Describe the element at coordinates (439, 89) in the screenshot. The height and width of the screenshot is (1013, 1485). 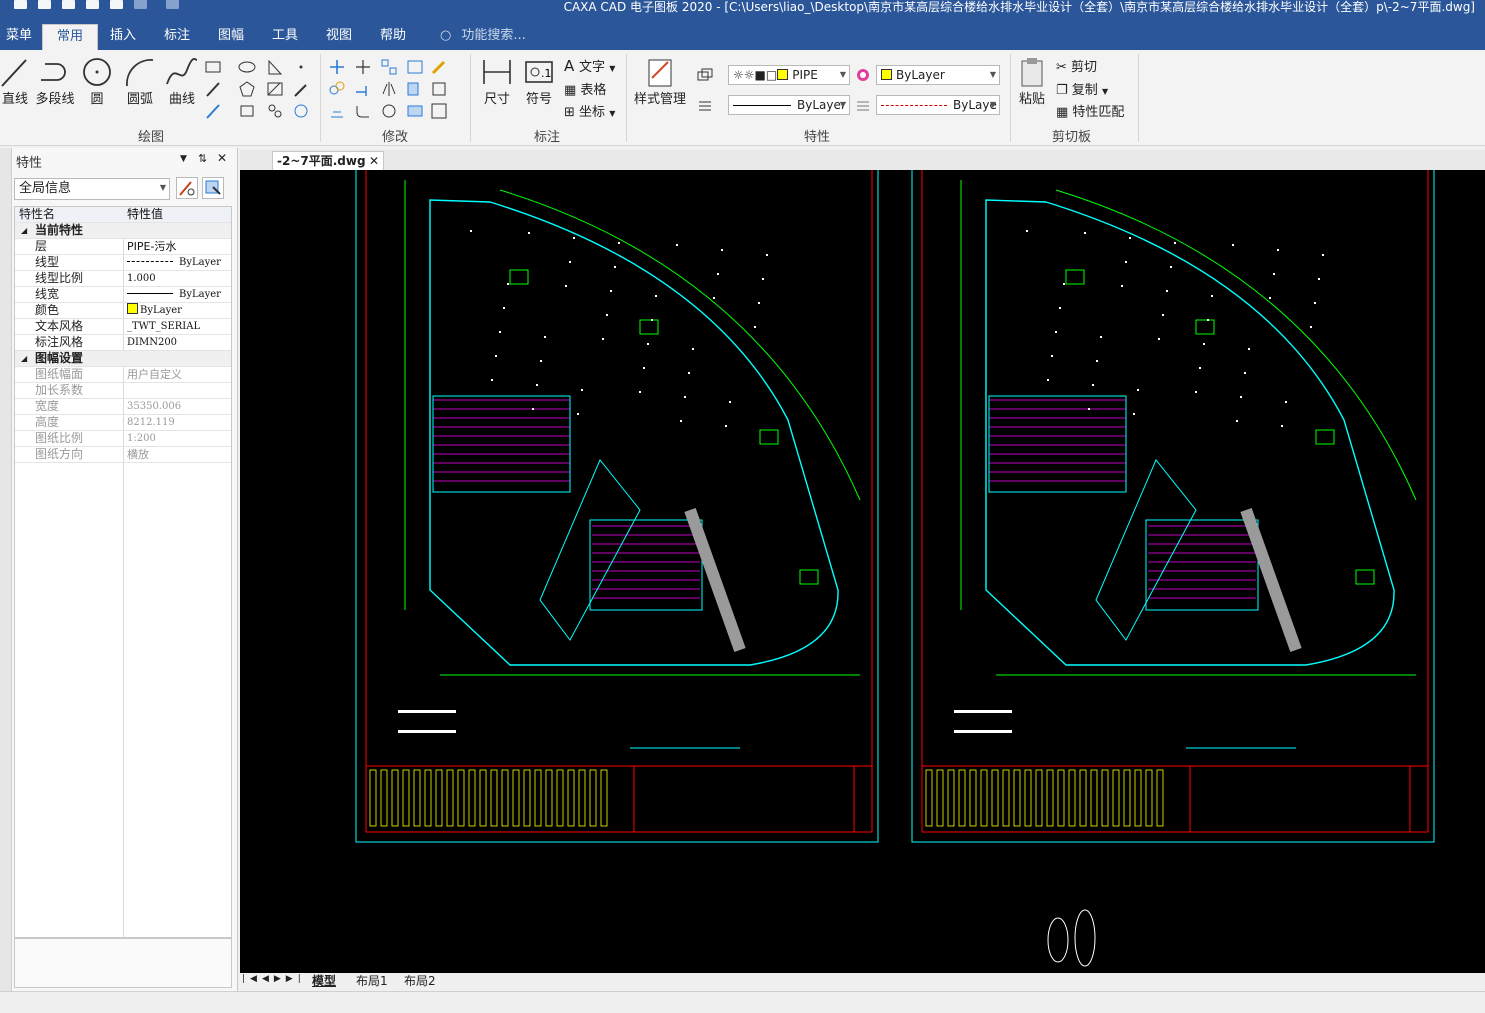
I see `erase-icon` at that location.